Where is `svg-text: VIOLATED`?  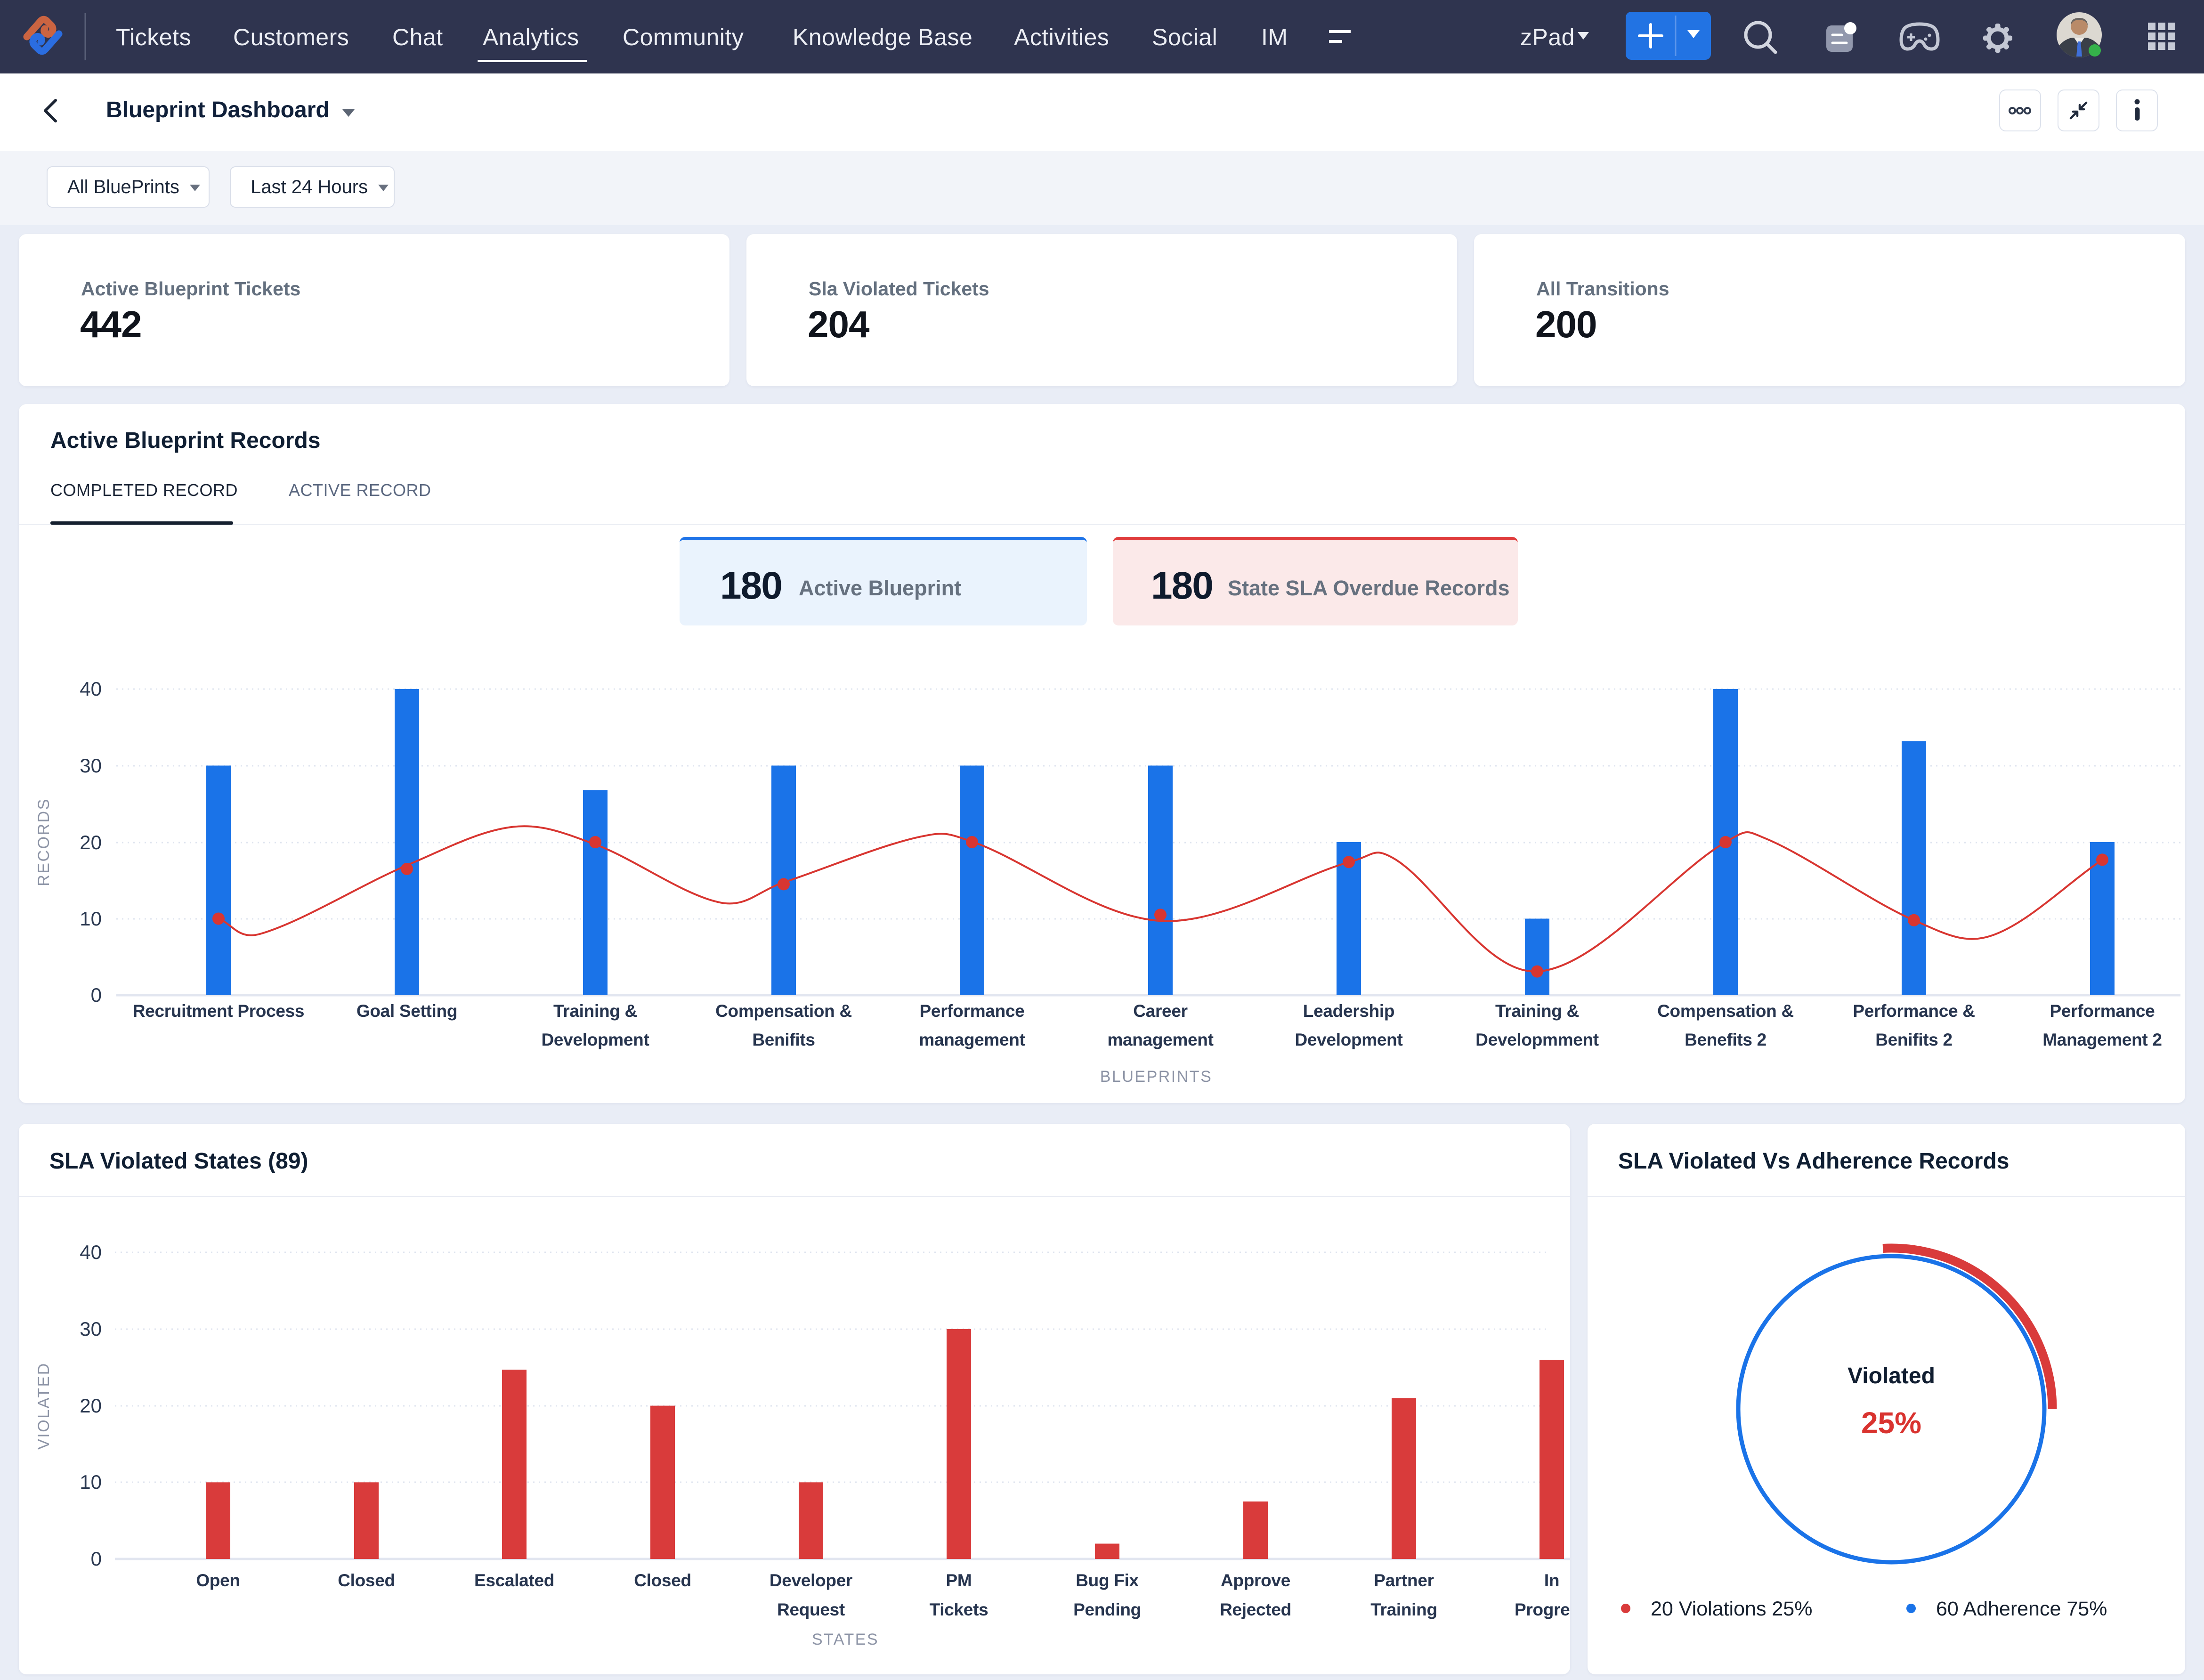 svg-text: VIOLATED is located at coordinates (44, 1406).